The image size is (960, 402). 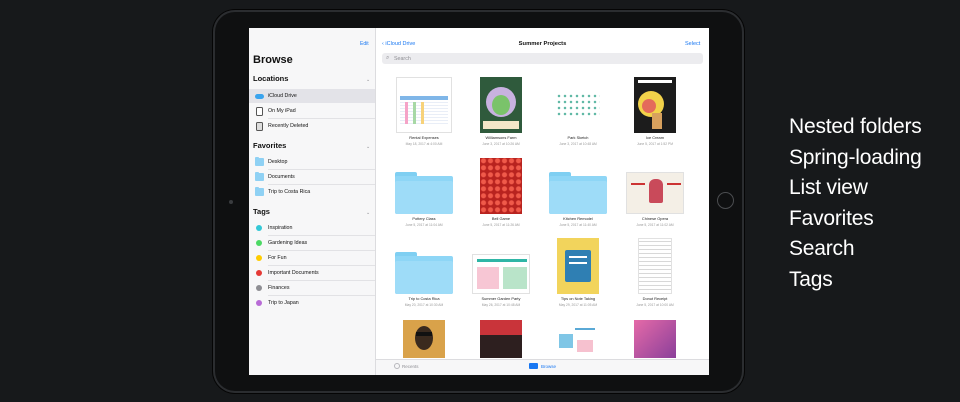 What do you see at coordinates (578, 218) in the screenshot?
I see `file-name: Kitchen Remodel` at bounding box center [578, 218].